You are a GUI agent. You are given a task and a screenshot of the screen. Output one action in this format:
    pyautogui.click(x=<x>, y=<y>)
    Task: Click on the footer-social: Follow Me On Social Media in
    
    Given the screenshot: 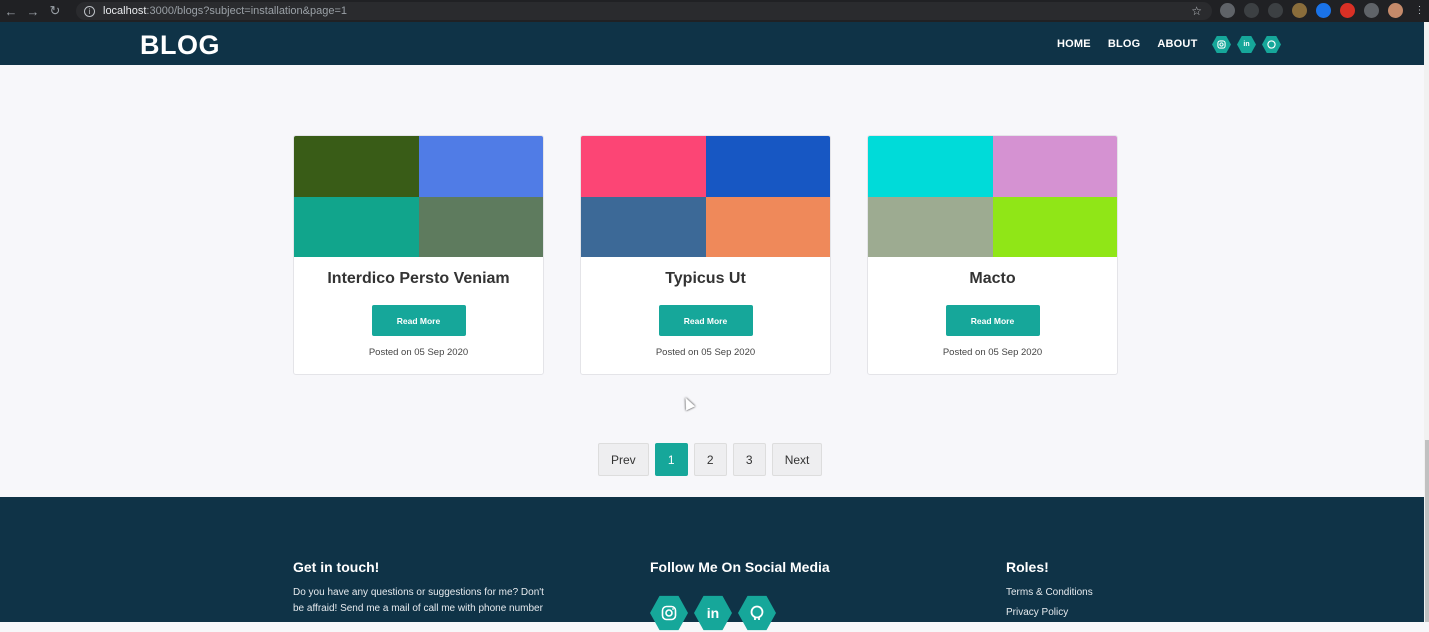 What is the action you would take?
    pyautogui.click(x=740, y=595)
    